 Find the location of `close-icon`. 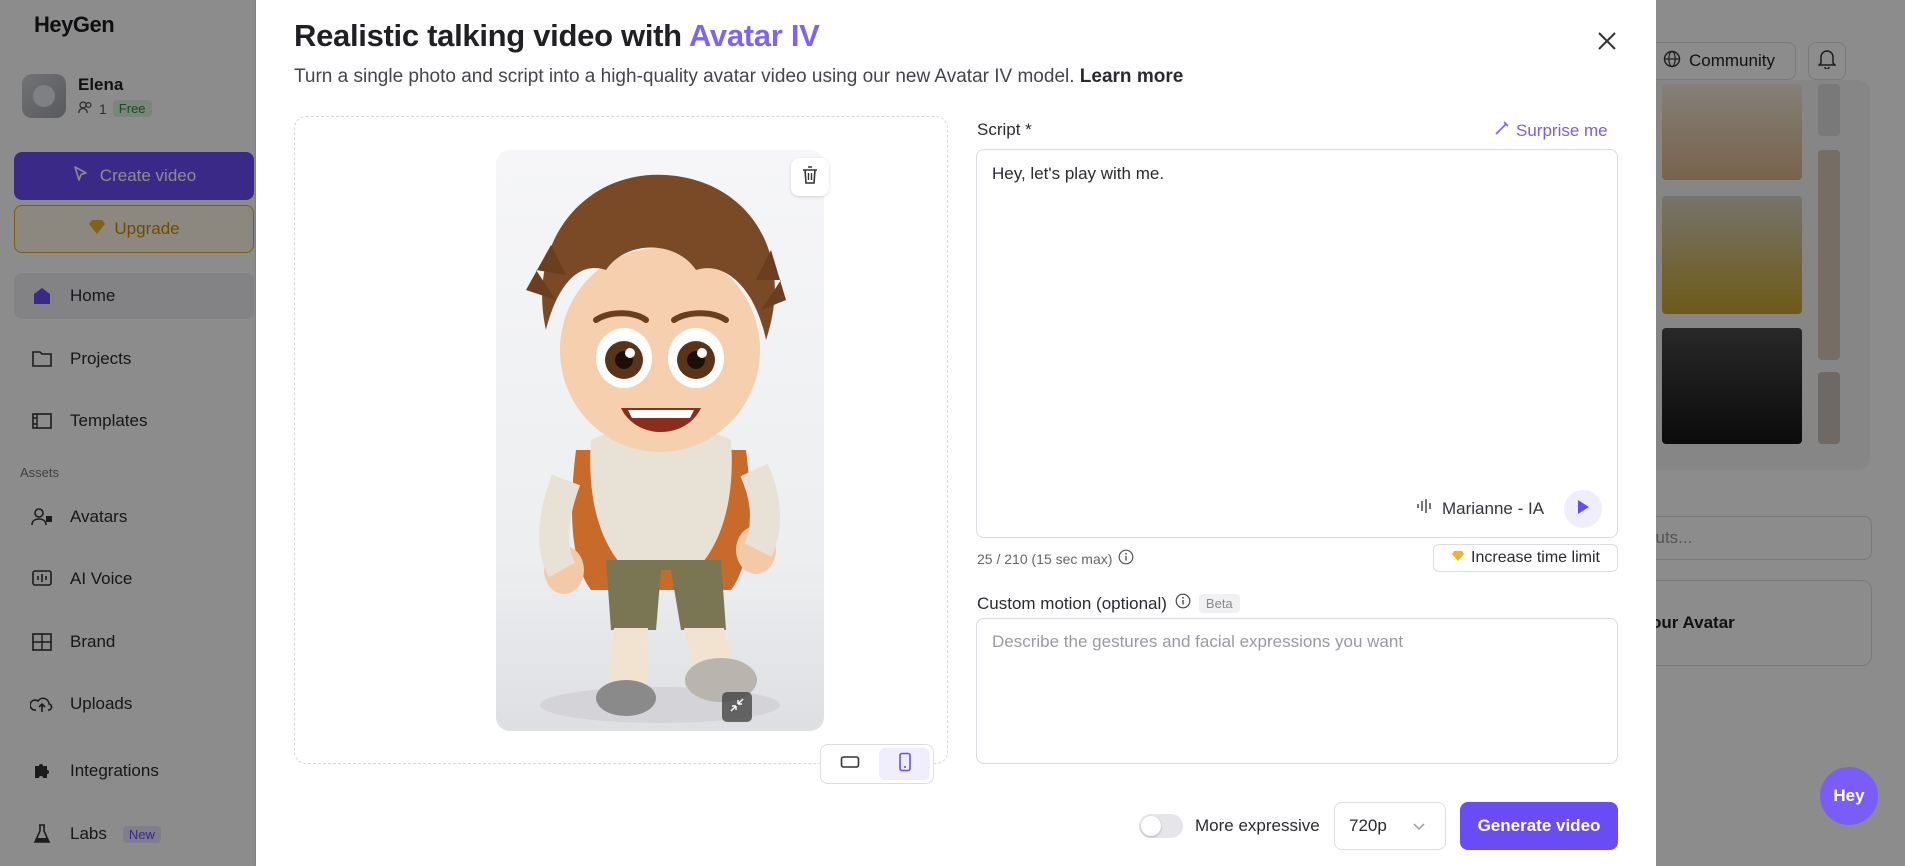

close-icon is located at coordinates (1607, 43).